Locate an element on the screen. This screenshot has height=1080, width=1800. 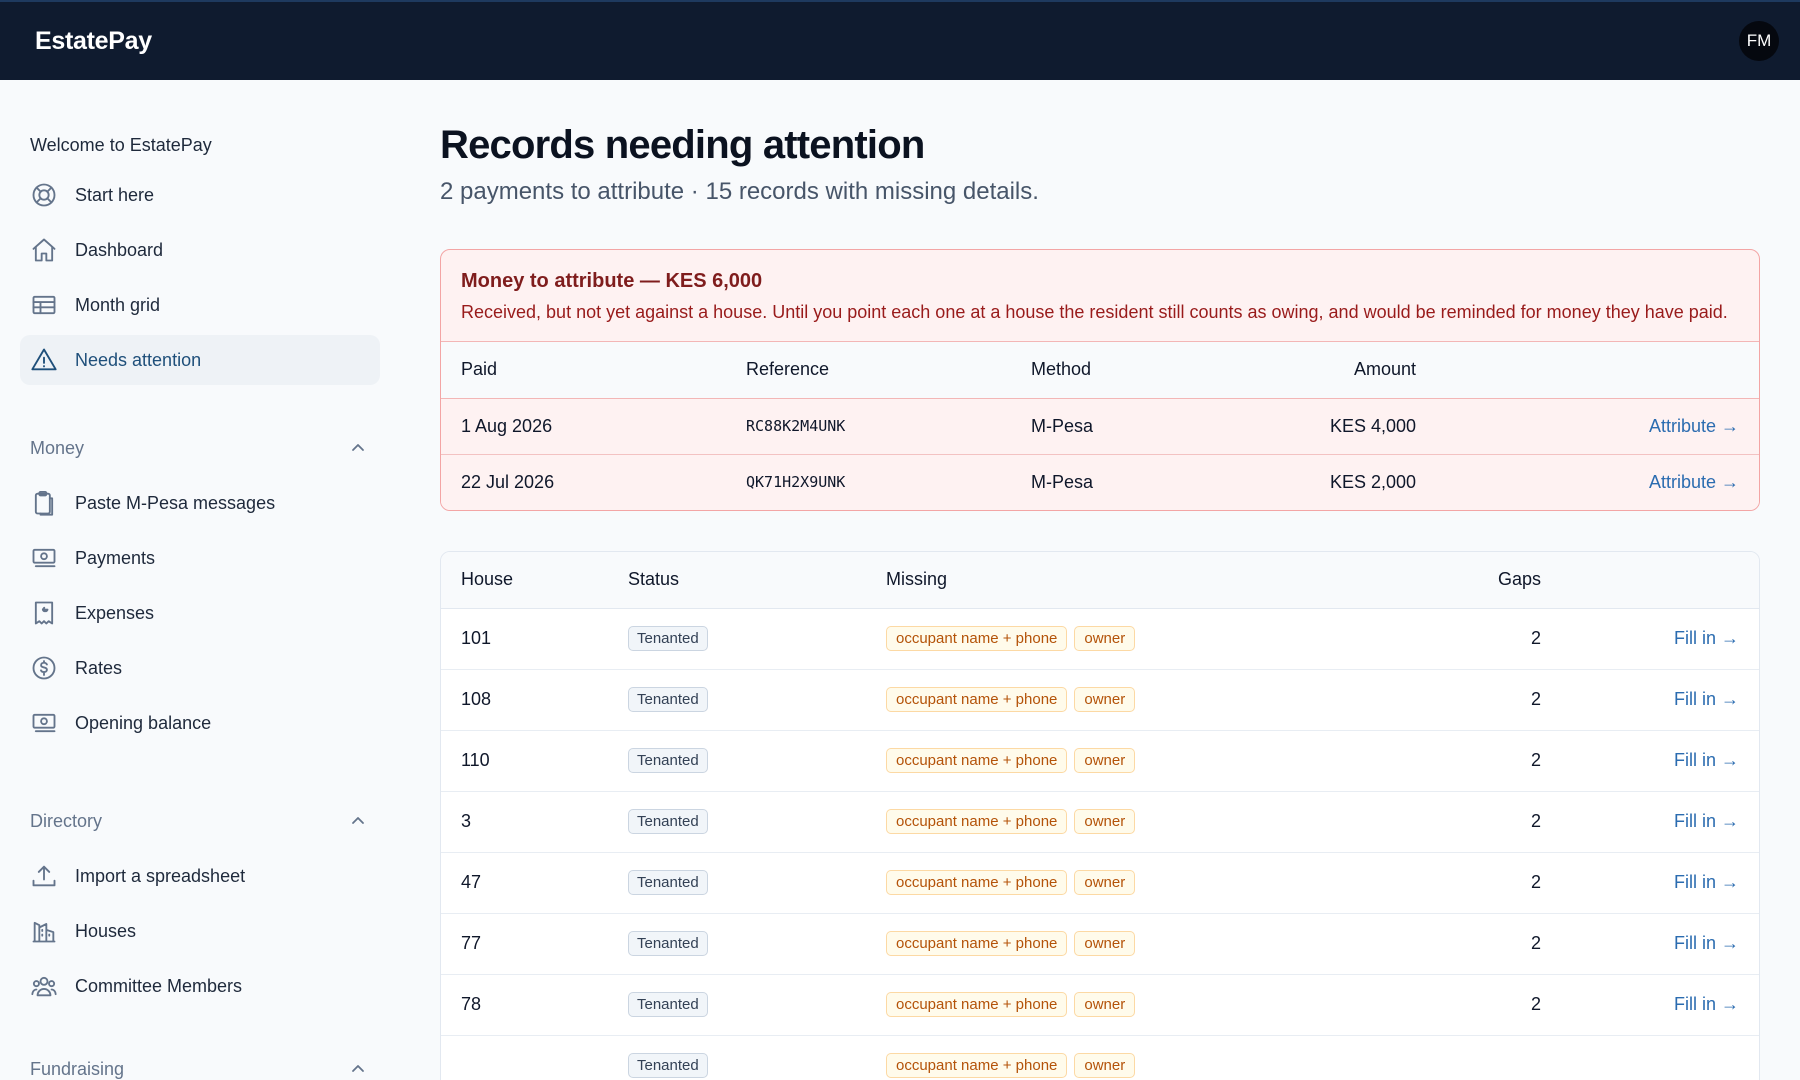
cell-house is located at coordinates (524, 1057).